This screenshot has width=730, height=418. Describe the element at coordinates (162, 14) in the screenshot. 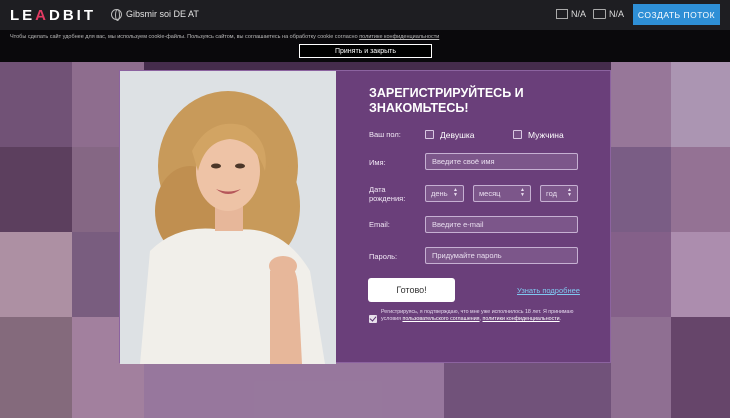

I see `lander-name: Gibsmir soi DE AT` at that location.